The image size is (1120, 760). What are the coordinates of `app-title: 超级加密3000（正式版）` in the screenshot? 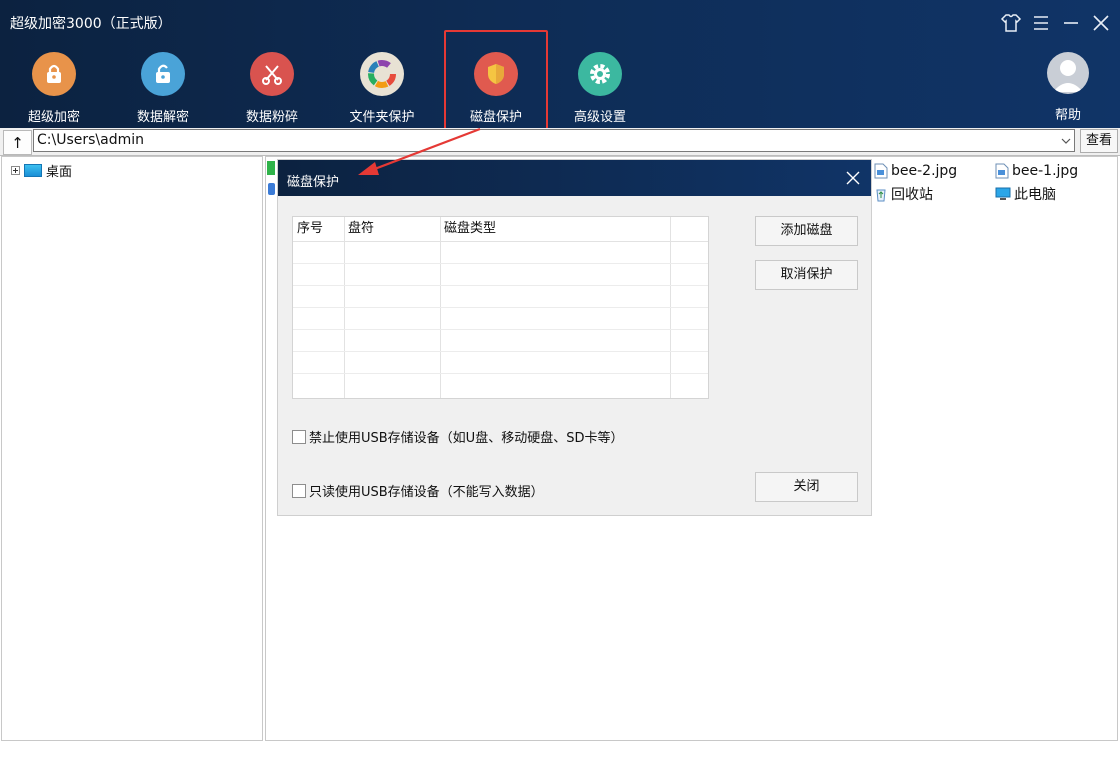 It's located at (91, 24).